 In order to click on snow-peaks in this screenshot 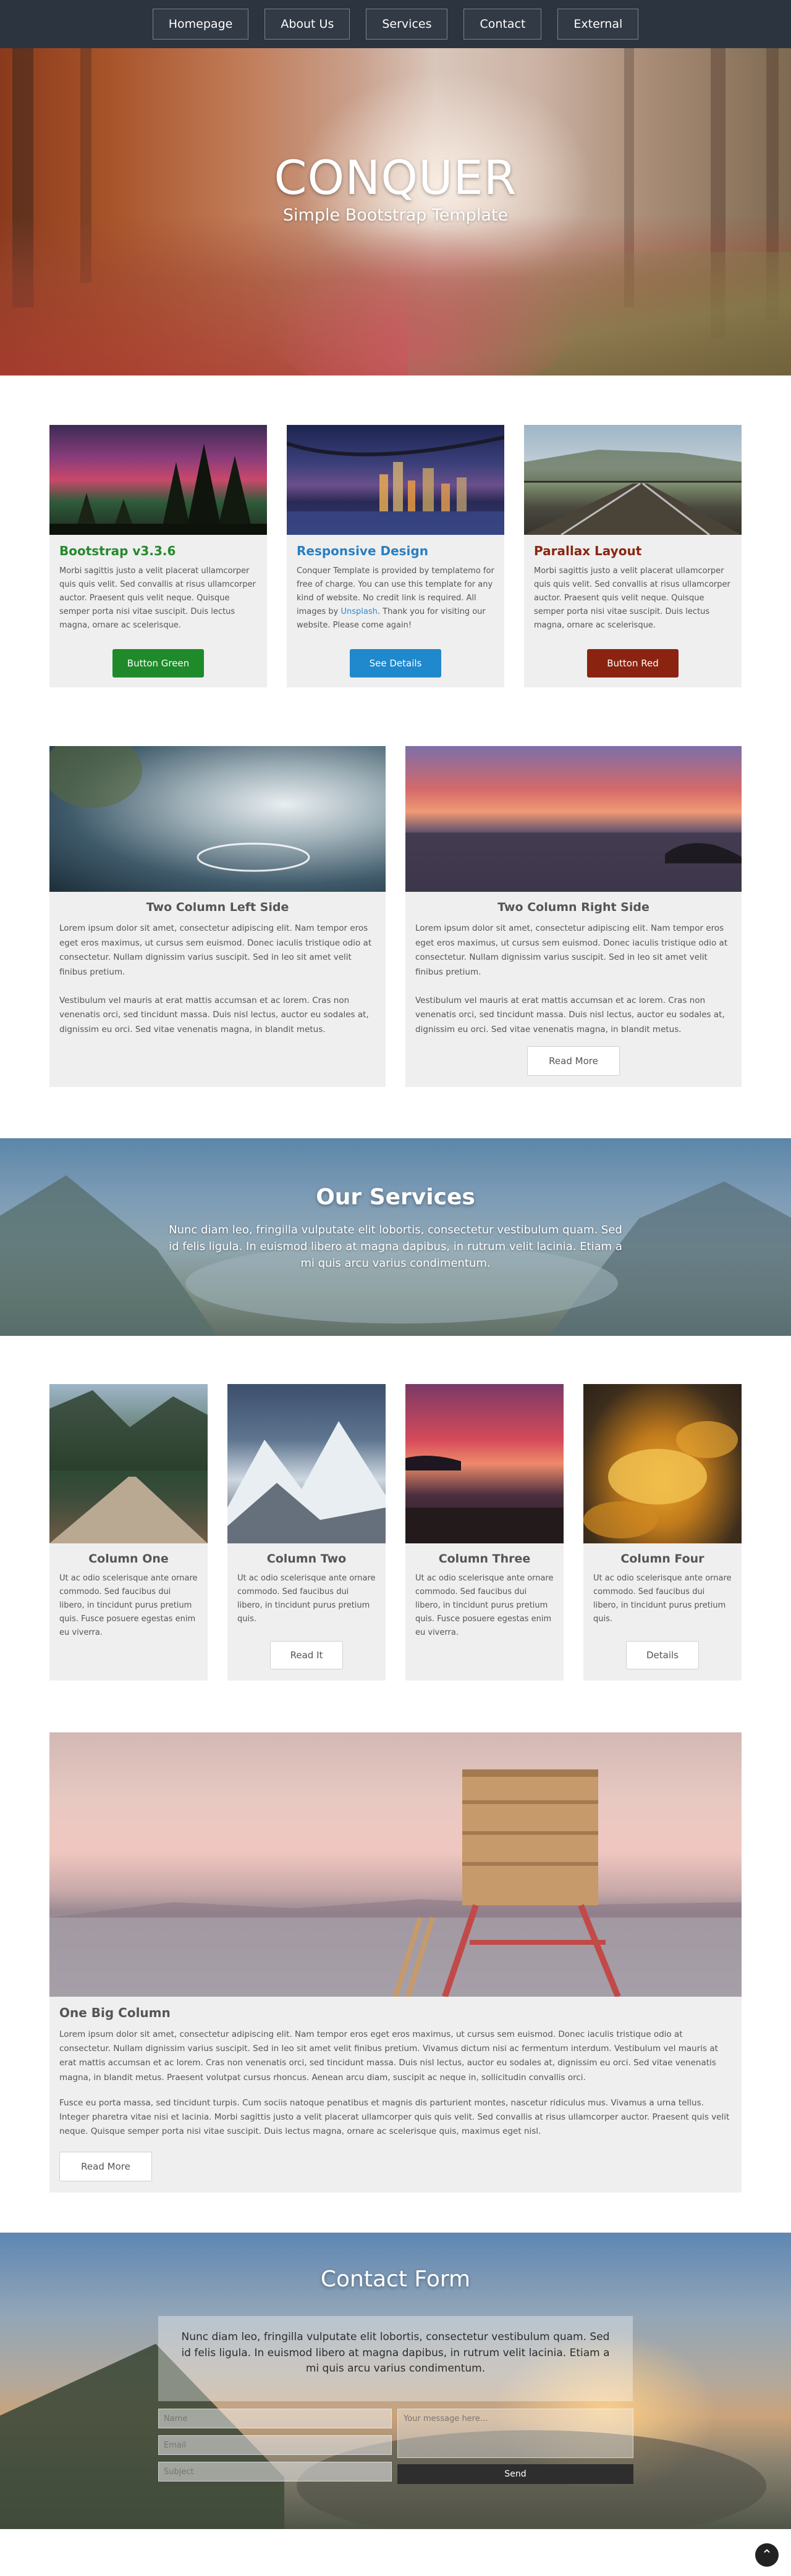, I will do `click(306, 1482)`.